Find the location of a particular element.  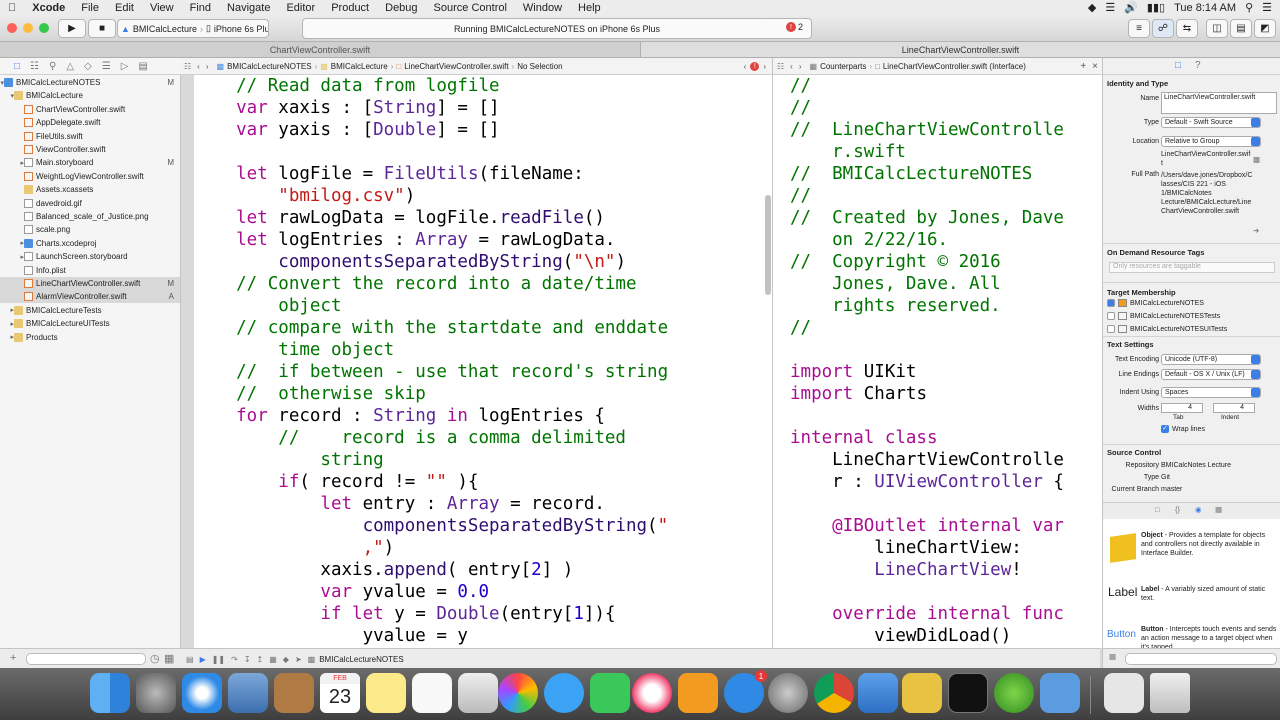

indent-width-field: 4 is located at coordinates (1234, 408).